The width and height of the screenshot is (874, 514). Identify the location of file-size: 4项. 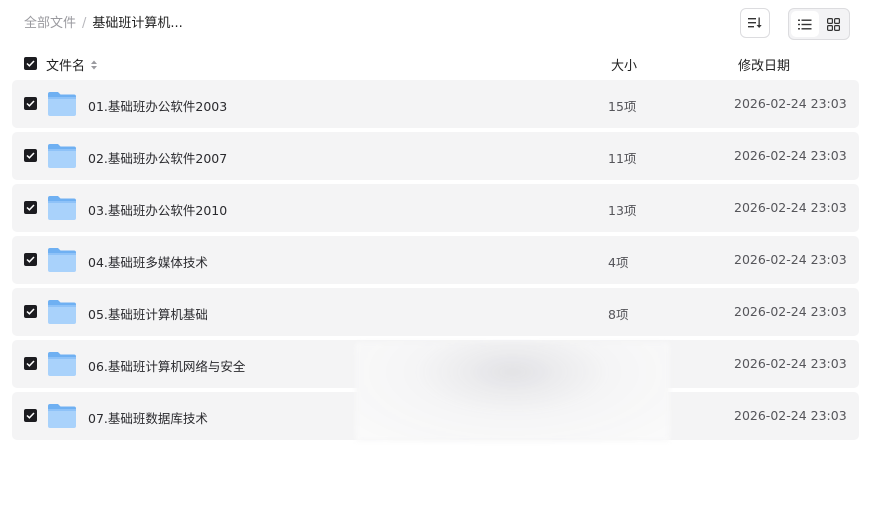
(618, 262).